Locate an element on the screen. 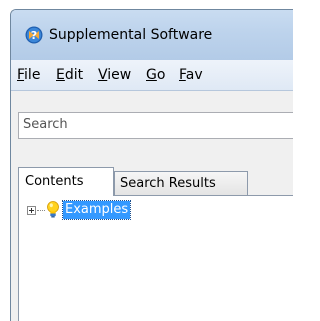 The image size is (320, 321). tab-search-results: Search Results is located at coordinates (181, 183).